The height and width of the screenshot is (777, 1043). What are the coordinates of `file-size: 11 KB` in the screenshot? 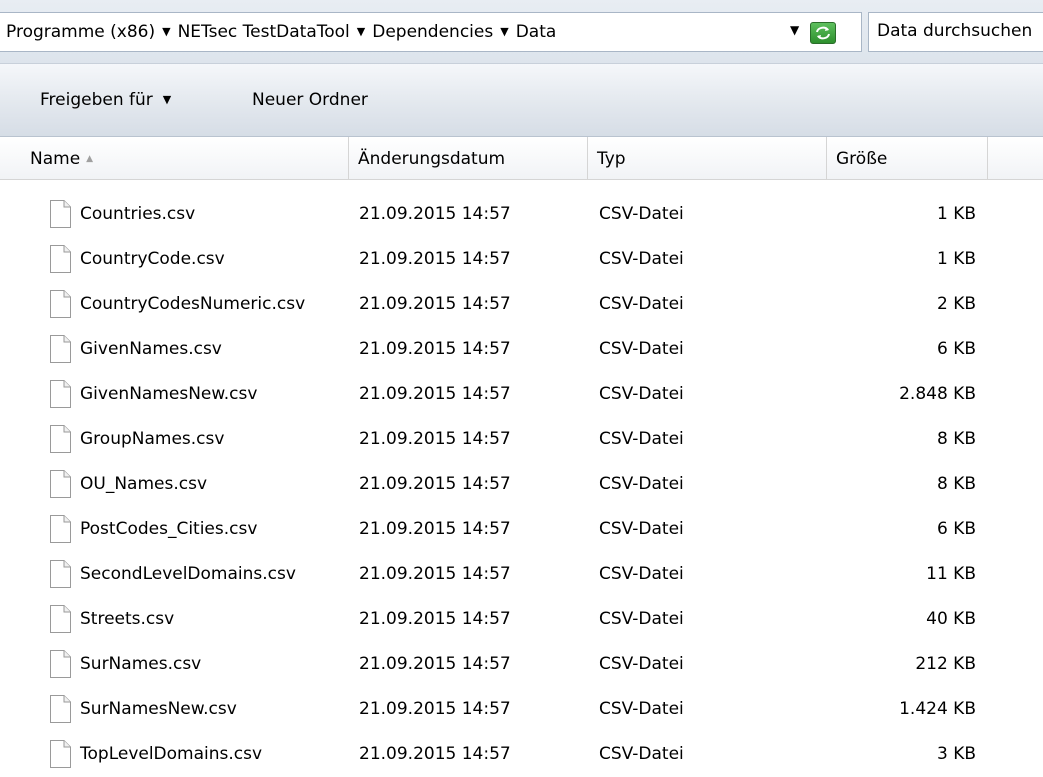 It's located at (951, 574).